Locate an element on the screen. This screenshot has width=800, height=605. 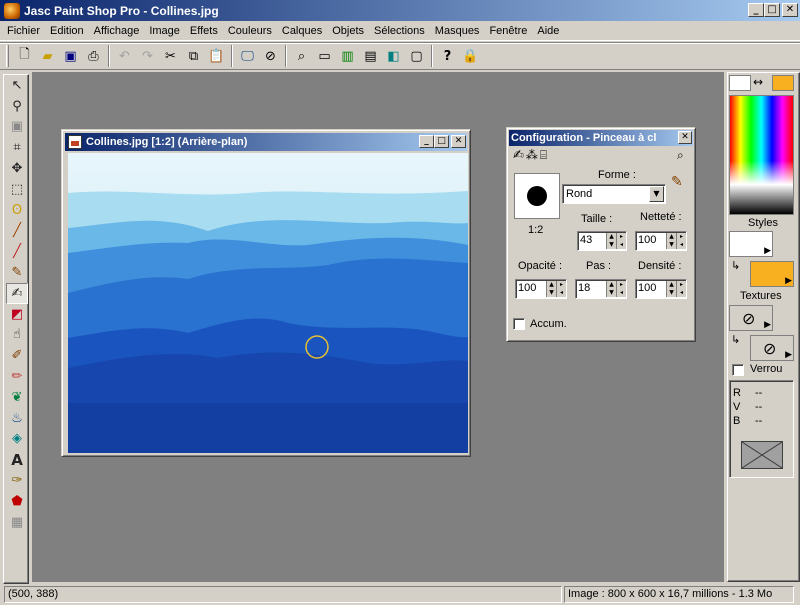
tab-screen-icon: ⌸ is located at coordinates (543, 157).